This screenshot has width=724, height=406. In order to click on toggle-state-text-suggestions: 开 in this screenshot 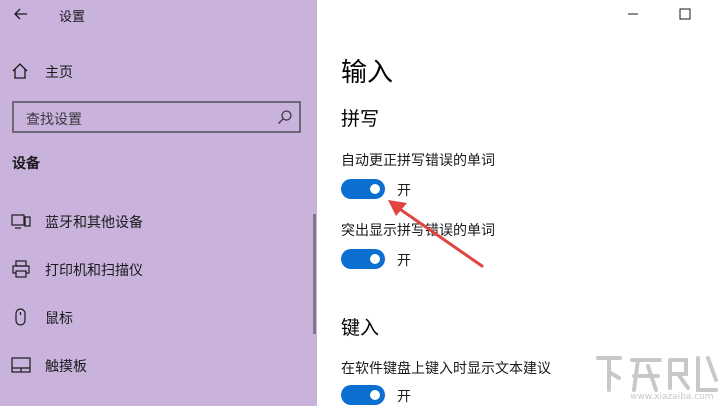, I will do `click(404, 397)`.